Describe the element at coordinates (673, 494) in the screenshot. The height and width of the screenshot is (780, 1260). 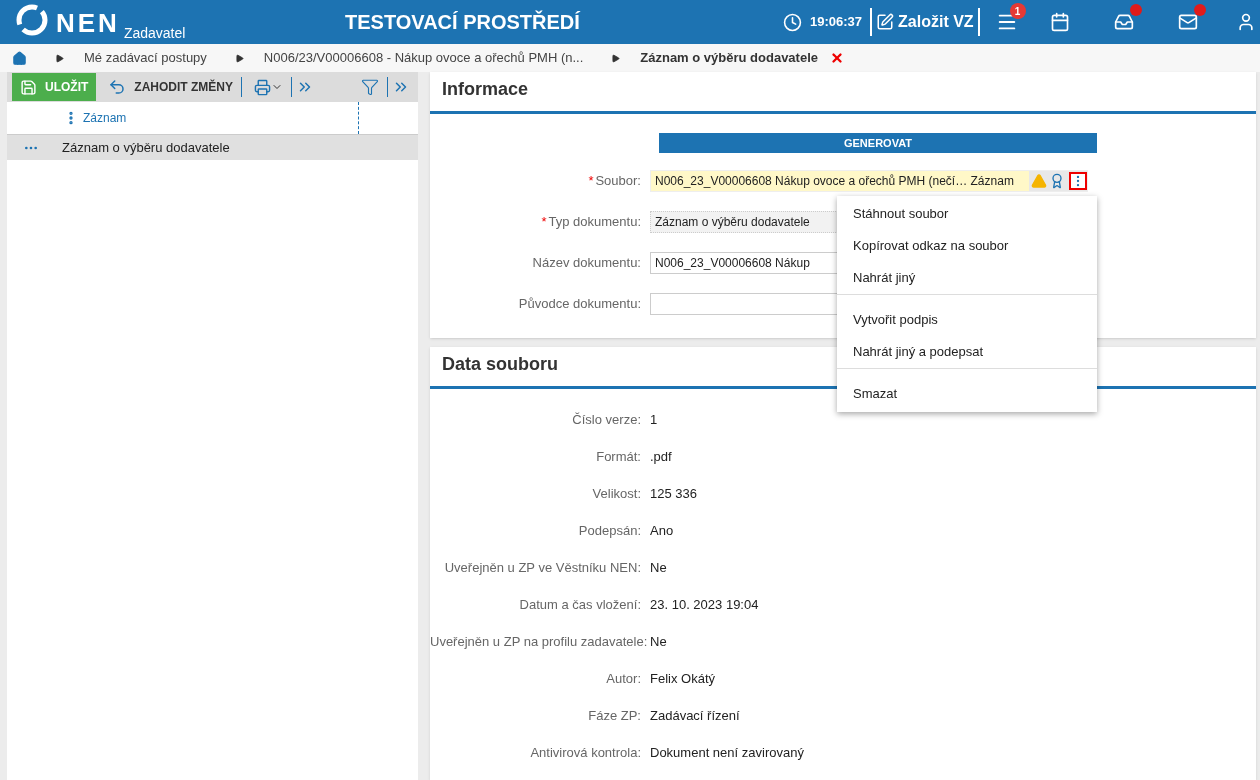
I see `field-value: 125 336` at that location.